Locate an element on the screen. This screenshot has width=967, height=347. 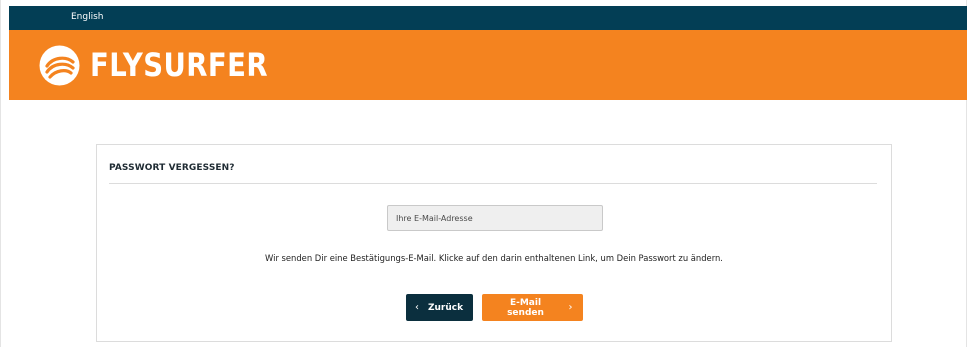
send-email-button: E-Mail senden › is located at coordinates (532, 307).